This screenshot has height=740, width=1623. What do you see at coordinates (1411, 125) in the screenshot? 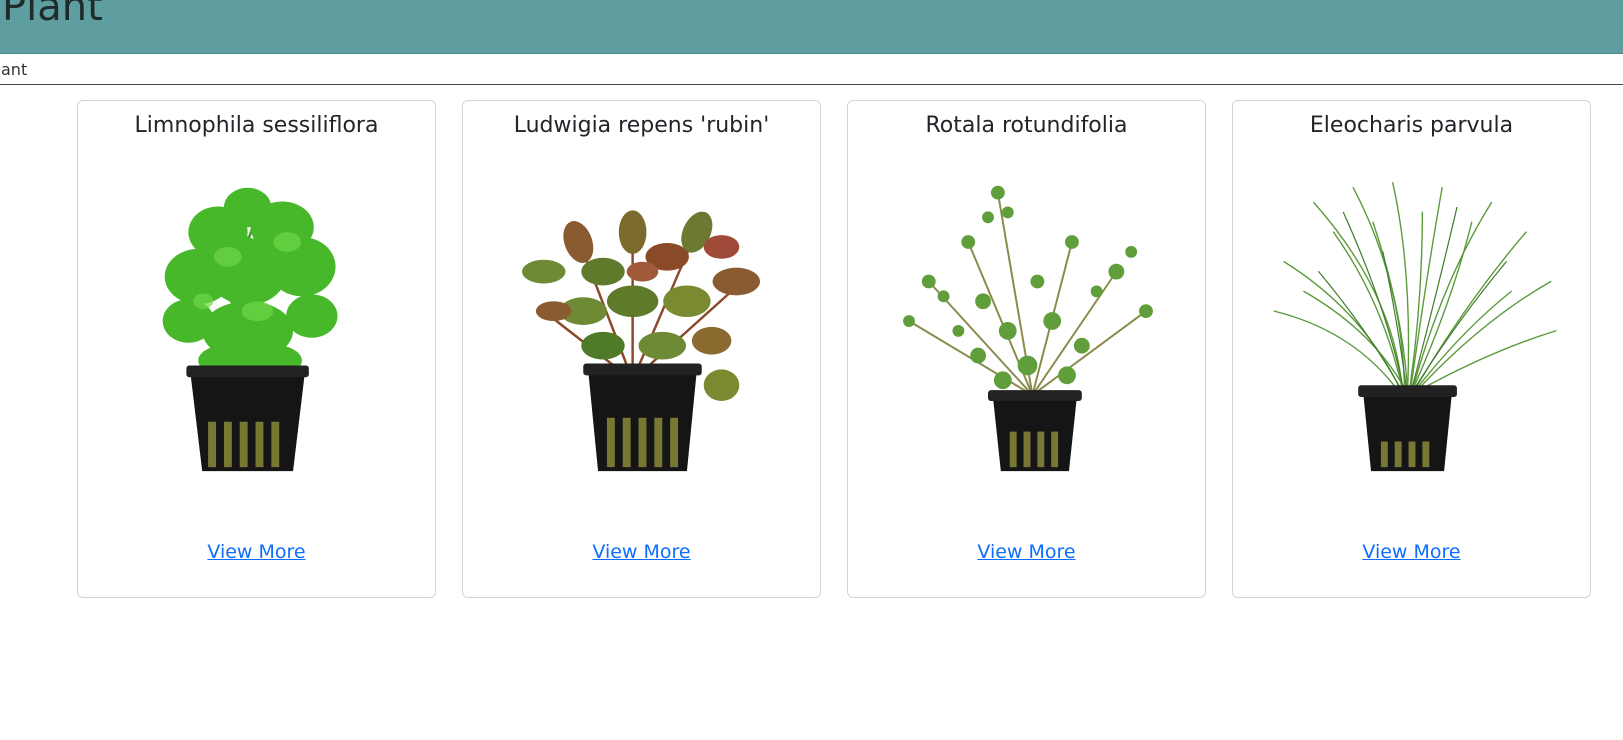
I see `card-title: Eleocharis parvula` at bounding box center [1411, 125].